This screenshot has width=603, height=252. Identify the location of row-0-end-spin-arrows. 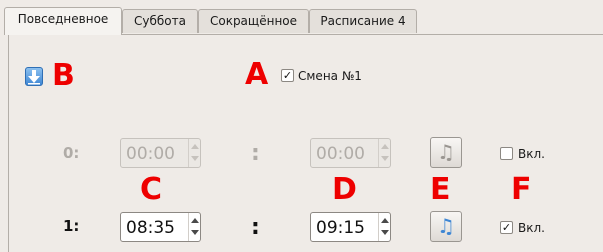
(384, 153).